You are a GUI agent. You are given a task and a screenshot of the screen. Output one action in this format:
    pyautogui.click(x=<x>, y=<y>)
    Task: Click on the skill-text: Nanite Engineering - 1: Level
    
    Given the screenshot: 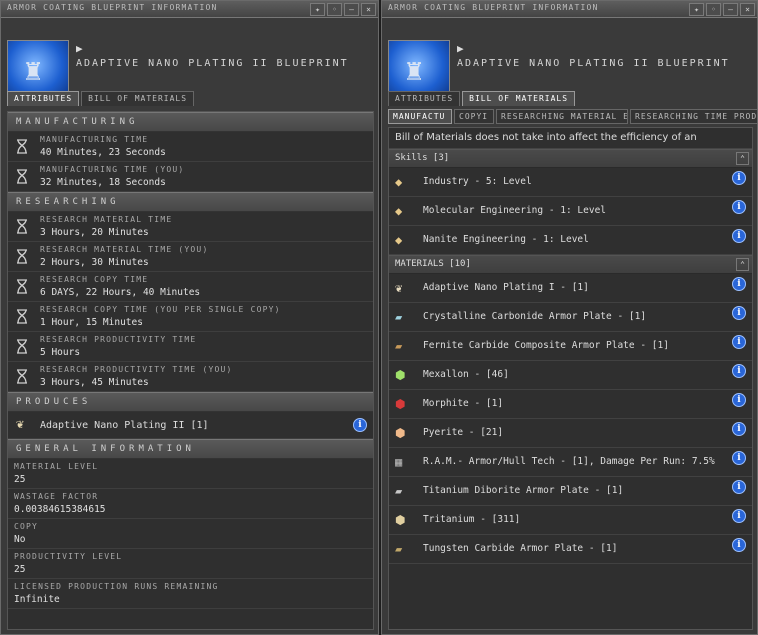 What is the action you would take?
    pyautogui.click(x=506, y=239)
    